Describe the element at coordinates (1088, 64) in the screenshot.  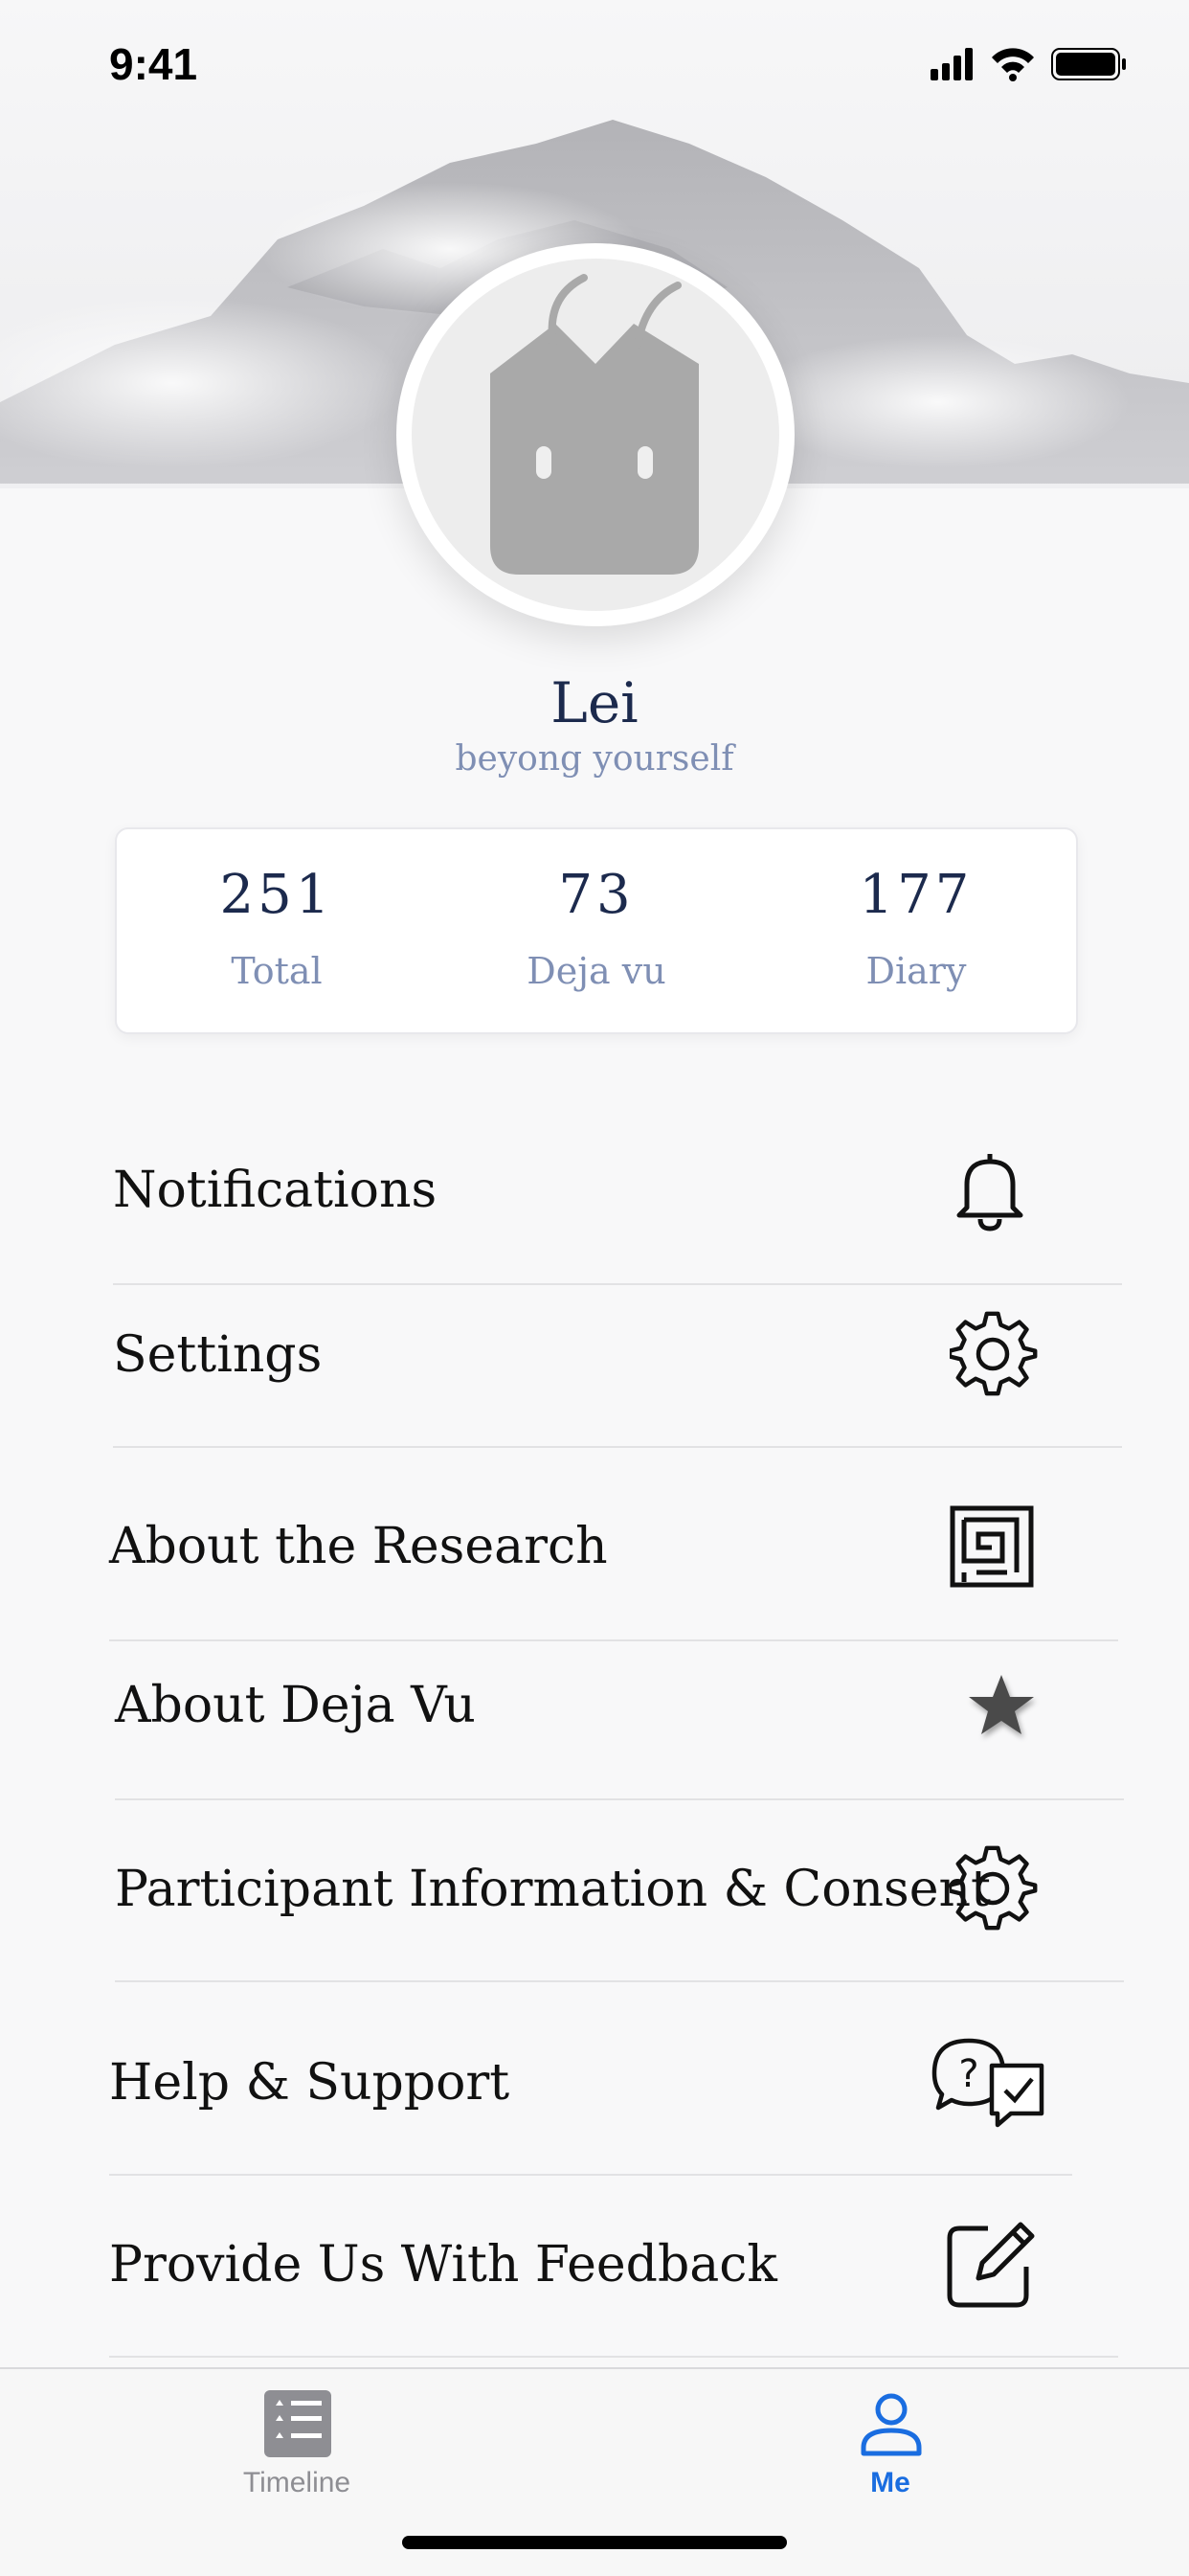
I see `battery-icon` at that location.